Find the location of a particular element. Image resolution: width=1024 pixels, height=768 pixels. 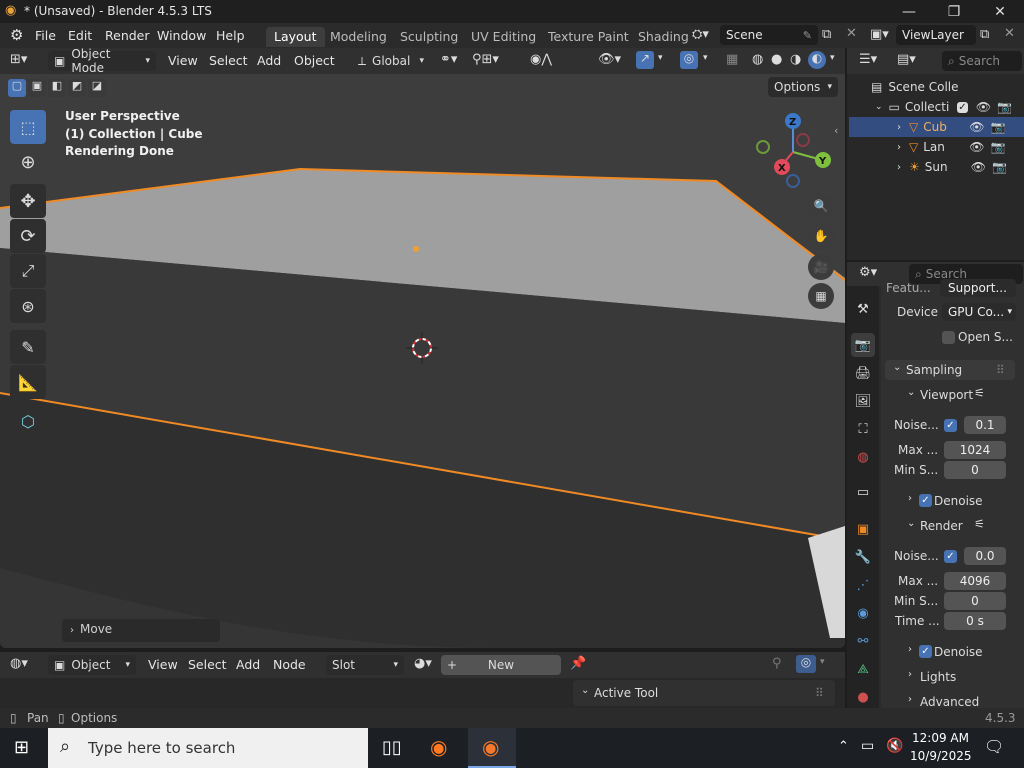

render-min-field: 0 is located at coordinates (975, 601).